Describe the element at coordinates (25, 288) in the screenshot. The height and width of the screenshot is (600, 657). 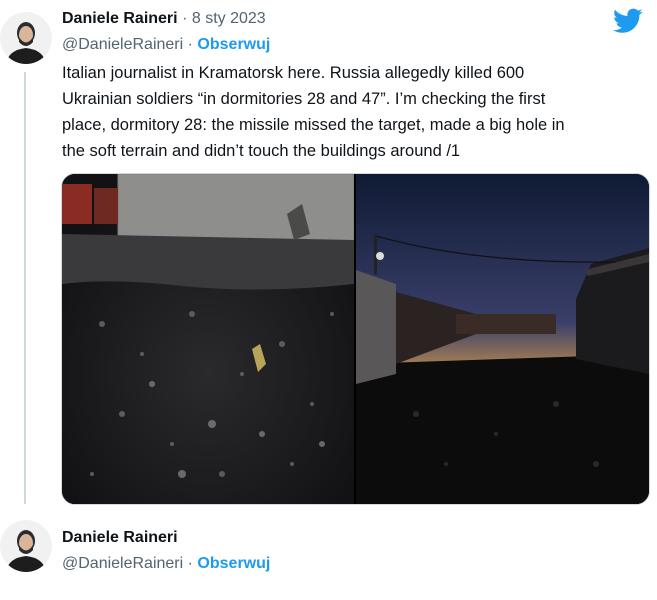
I see `thread-connector` at that location.